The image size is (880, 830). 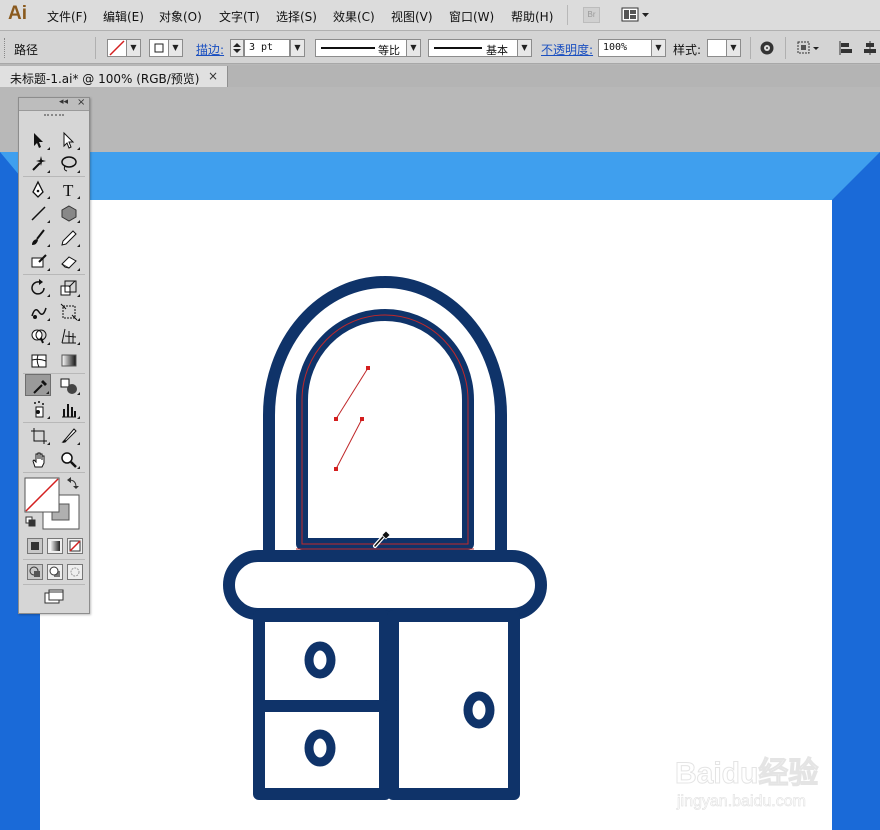 What do you see at coordinates (473, 48) in the screenshot?
I see `brush-select: 基本` at bounding box center [473, 48].